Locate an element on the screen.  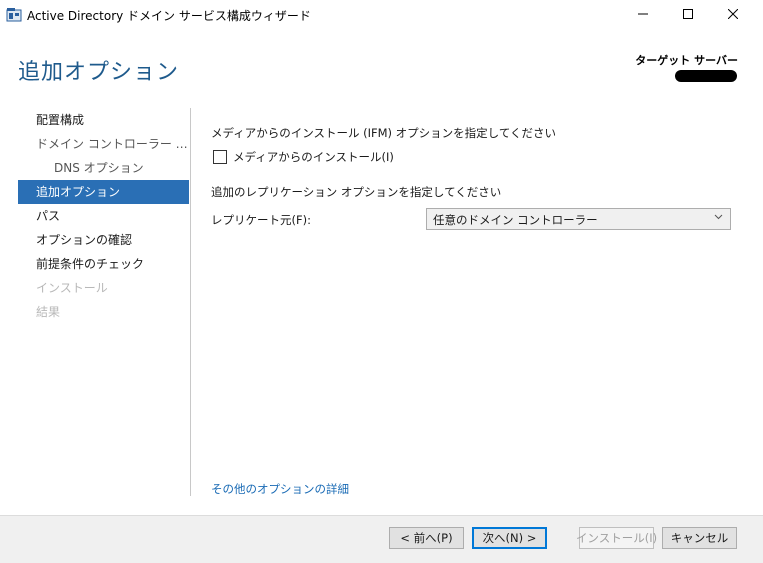
replicate-from-label: レプリケート元(F): is located at coordinates (261, 220).